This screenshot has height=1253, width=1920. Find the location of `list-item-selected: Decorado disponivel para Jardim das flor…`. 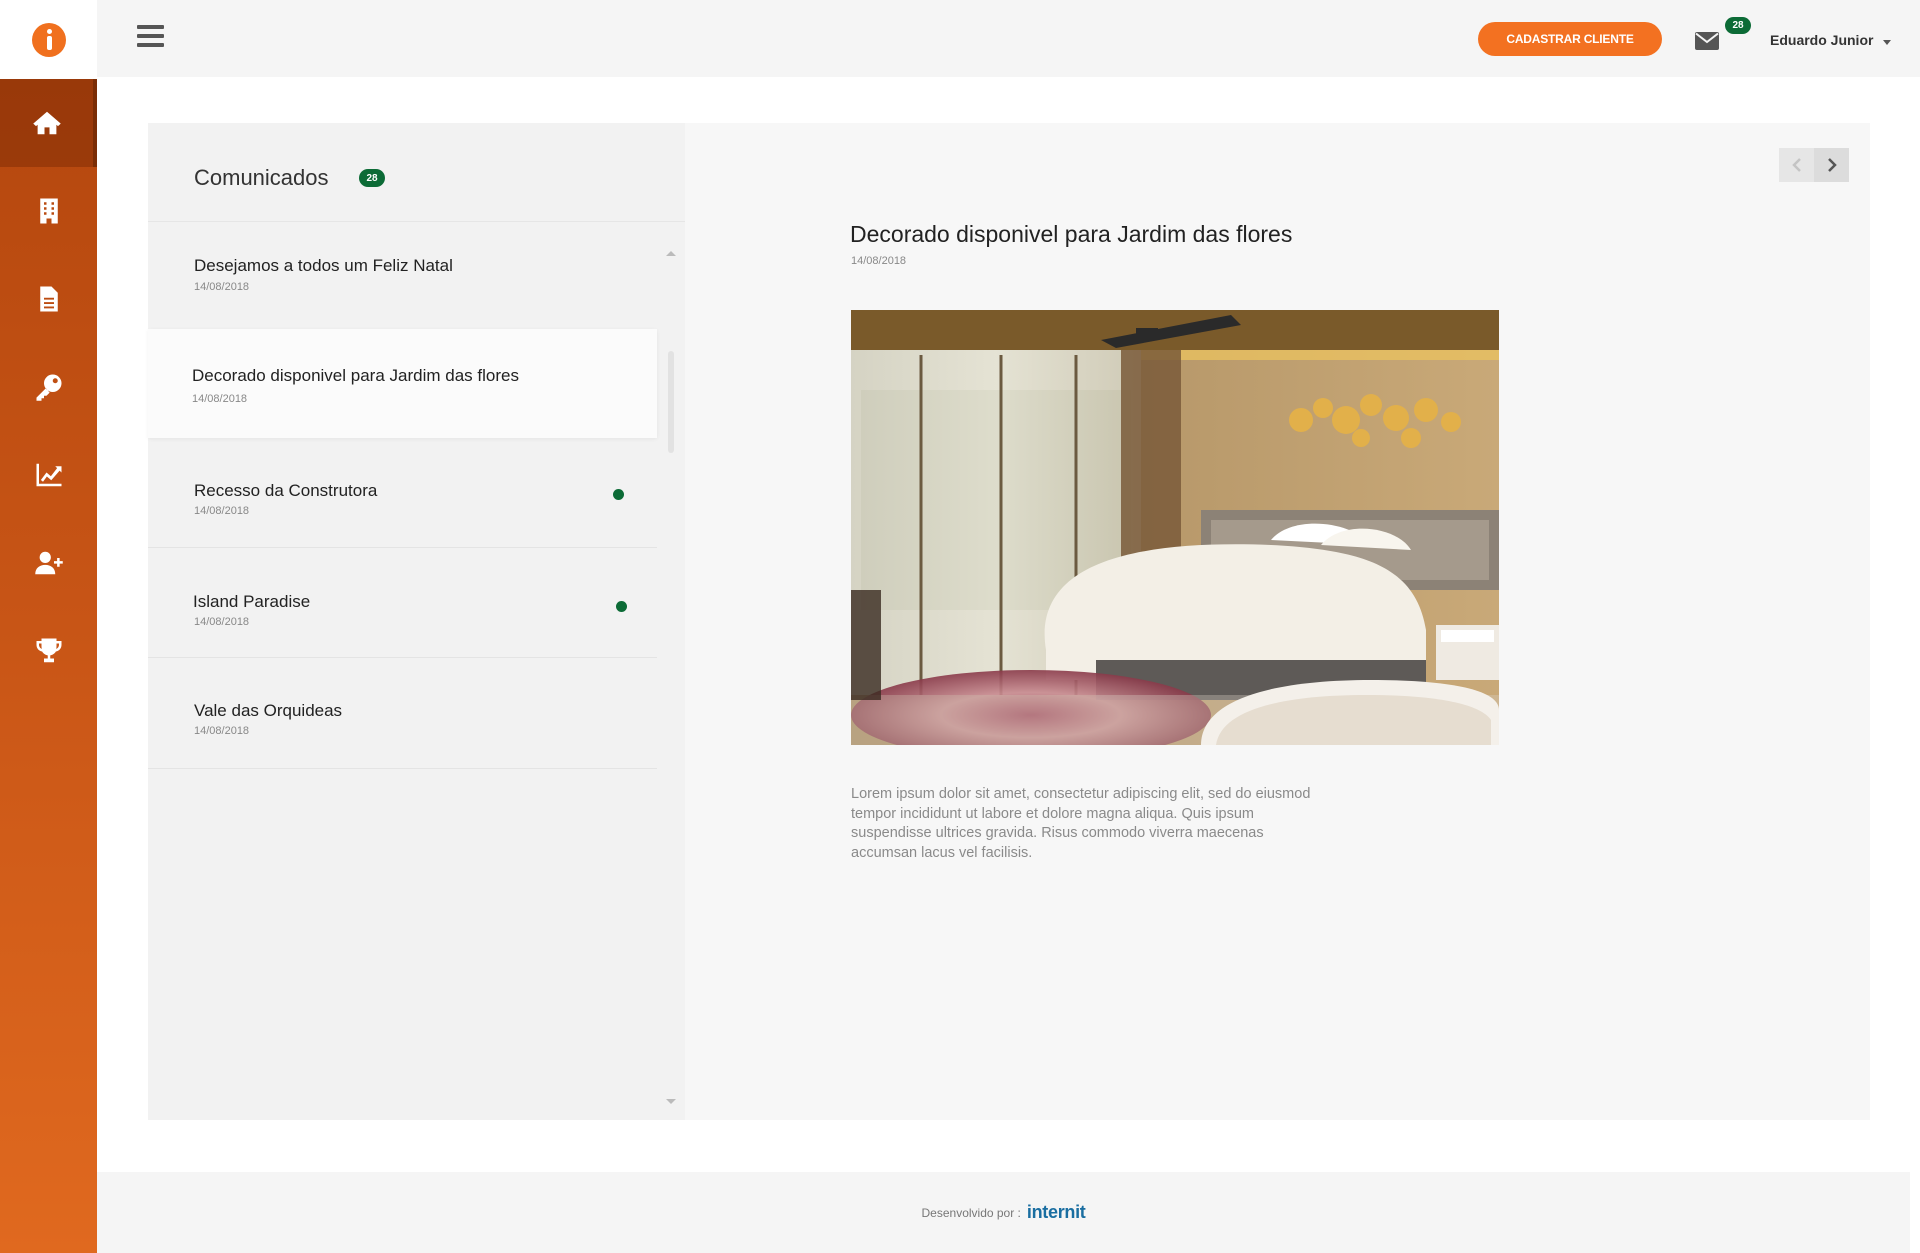

list-item-selected: Decorado disponivel para Jardim das flor… is located at coordinates (402, 383).